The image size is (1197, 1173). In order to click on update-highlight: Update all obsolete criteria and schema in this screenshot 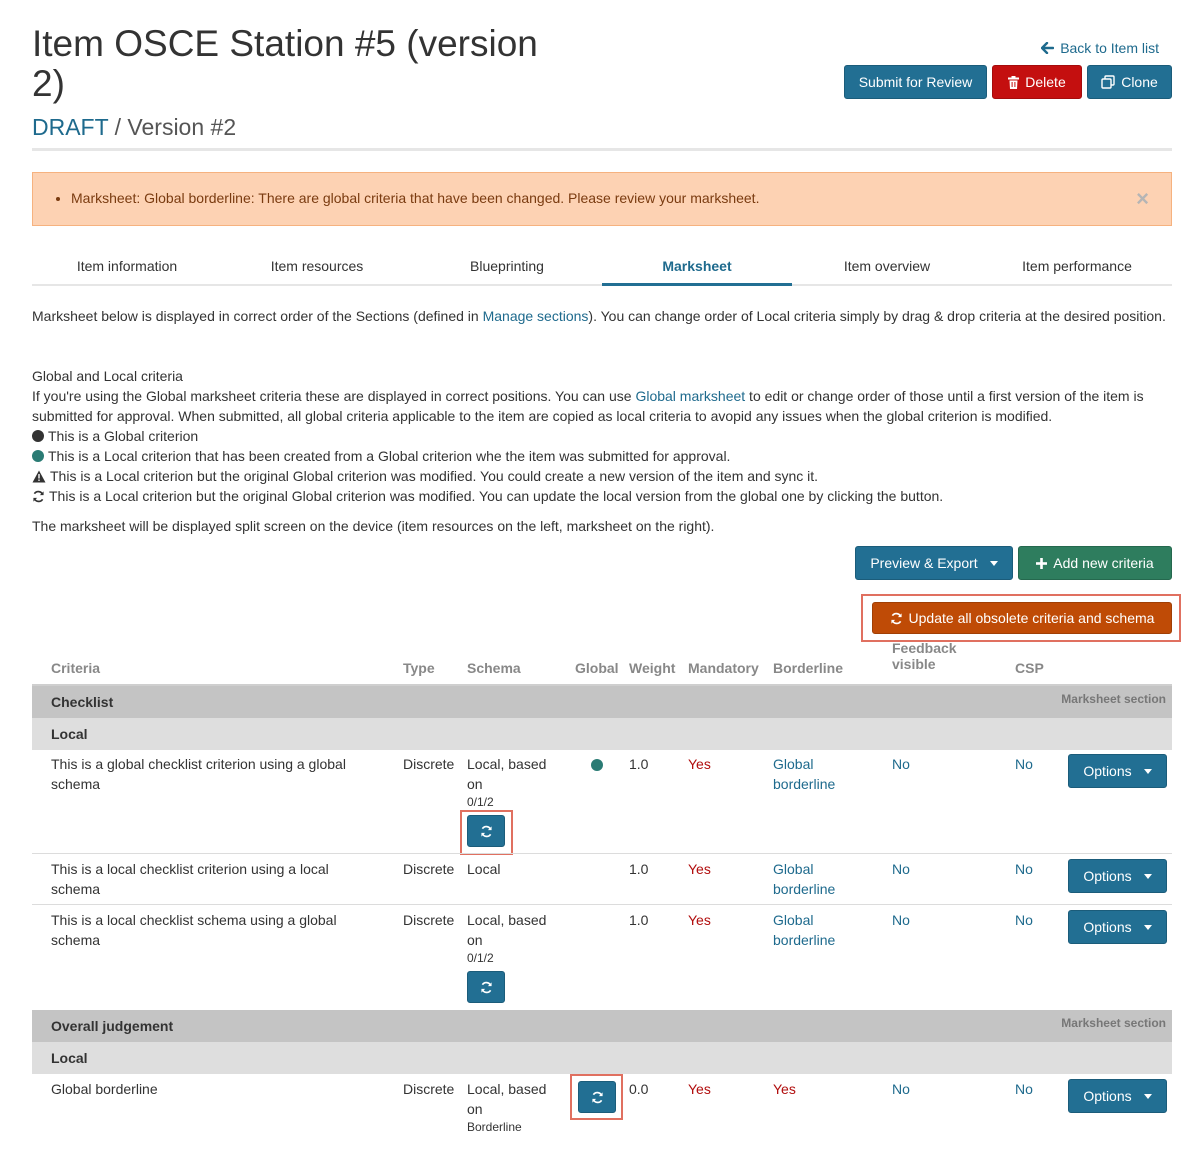, I will do `click(1021, 618)`.